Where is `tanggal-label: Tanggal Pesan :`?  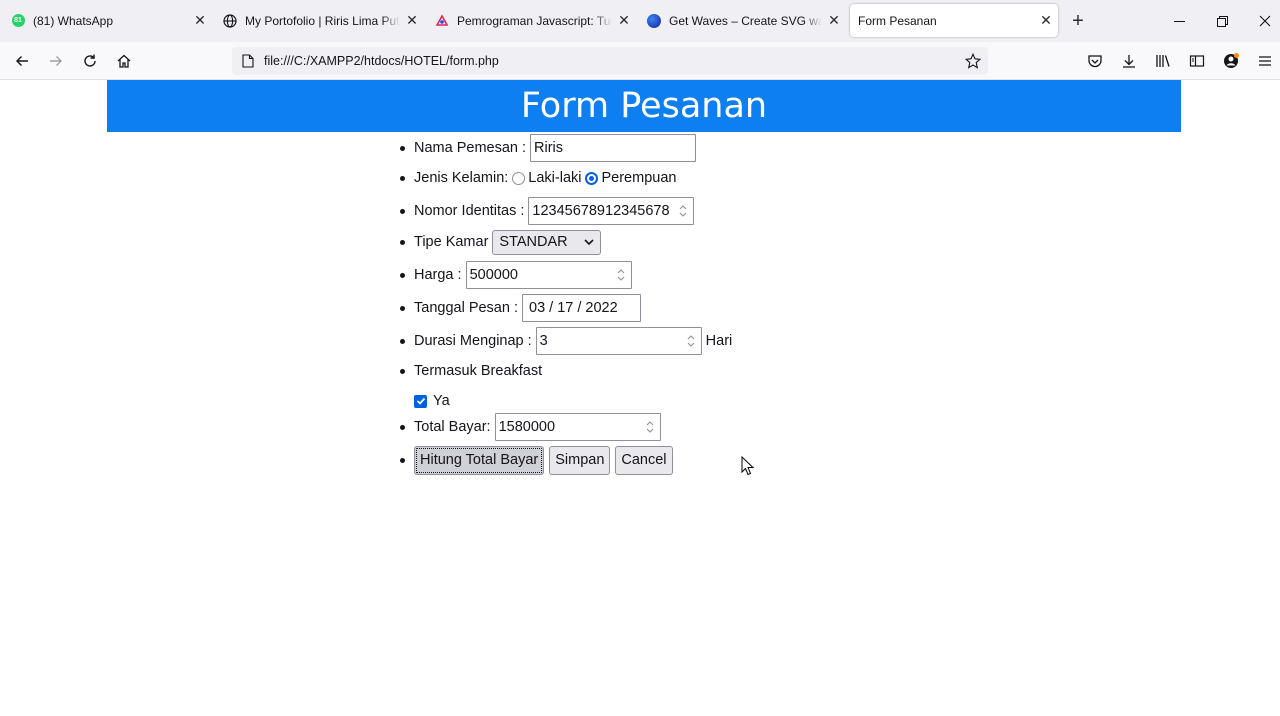 tanggal-label: Tanggal Pesan : is located at coordinates (466, 308).